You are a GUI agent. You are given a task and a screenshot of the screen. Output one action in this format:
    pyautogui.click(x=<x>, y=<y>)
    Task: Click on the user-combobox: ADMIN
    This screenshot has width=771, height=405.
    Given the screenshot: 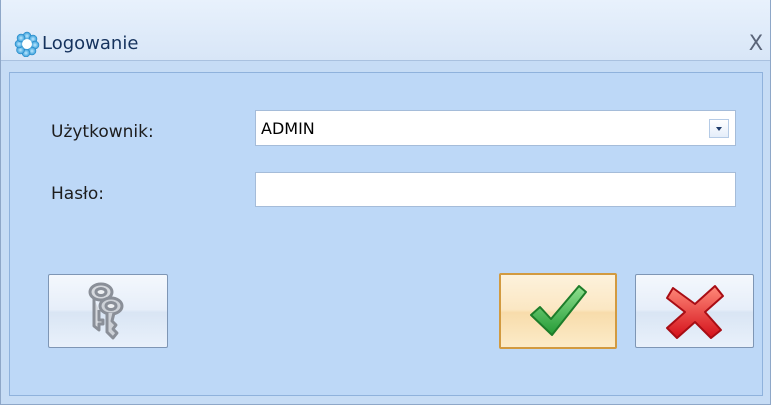 What is the action you would take?
    pyautogui.click(x=495, y=128)
    